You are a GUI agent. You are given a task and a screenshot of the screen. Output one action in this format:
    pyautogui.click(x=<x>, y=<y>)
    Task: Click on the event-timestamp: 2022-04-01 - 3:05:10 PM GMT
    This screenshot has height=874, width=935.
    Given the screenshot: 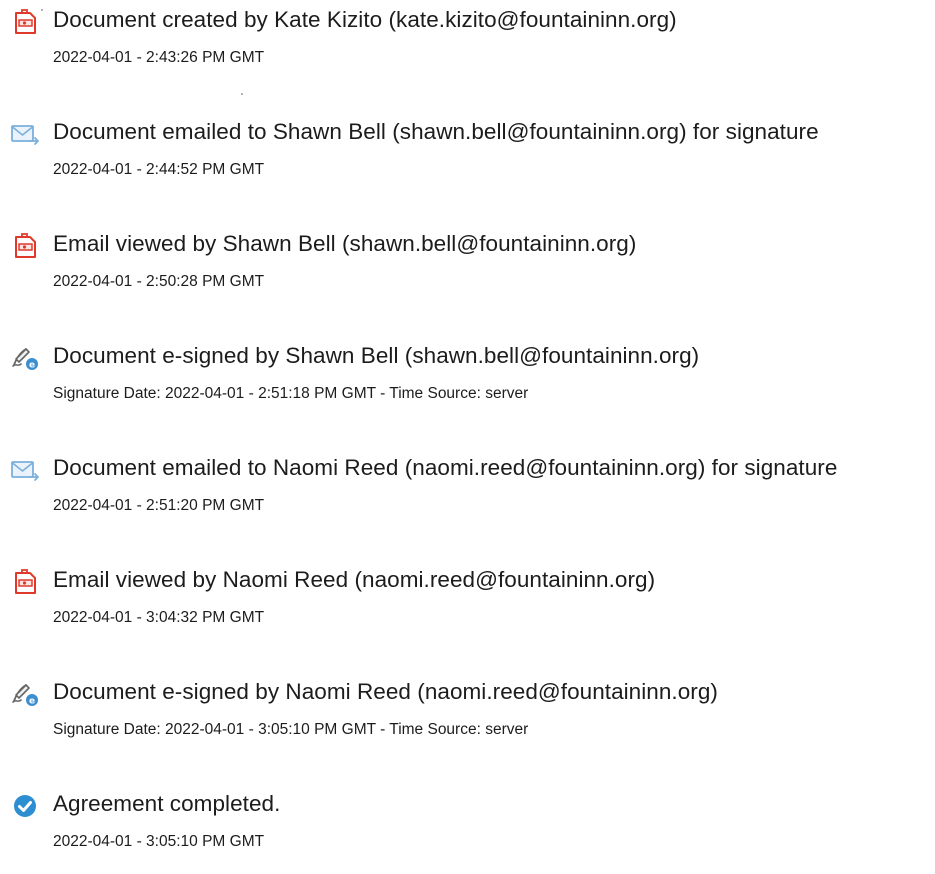 What is the action you would take?
    pyautogui.click(x=159, y=841)
    